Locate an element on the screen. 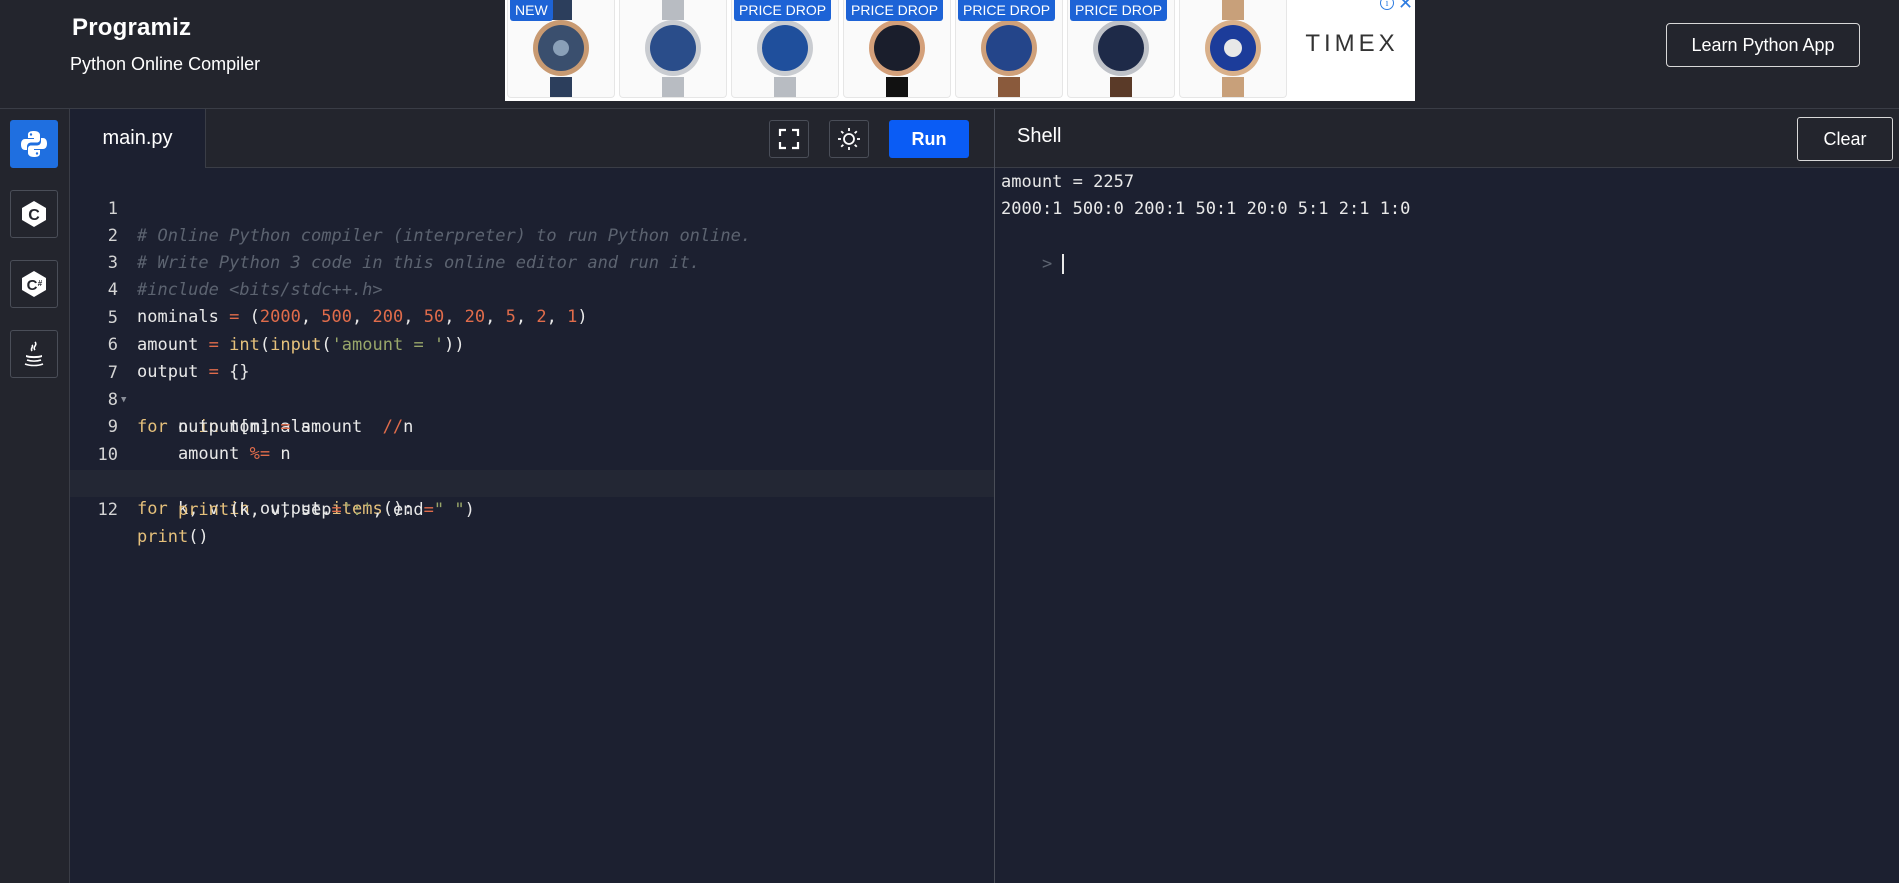  java-icon is located at coordinates (34, 354).